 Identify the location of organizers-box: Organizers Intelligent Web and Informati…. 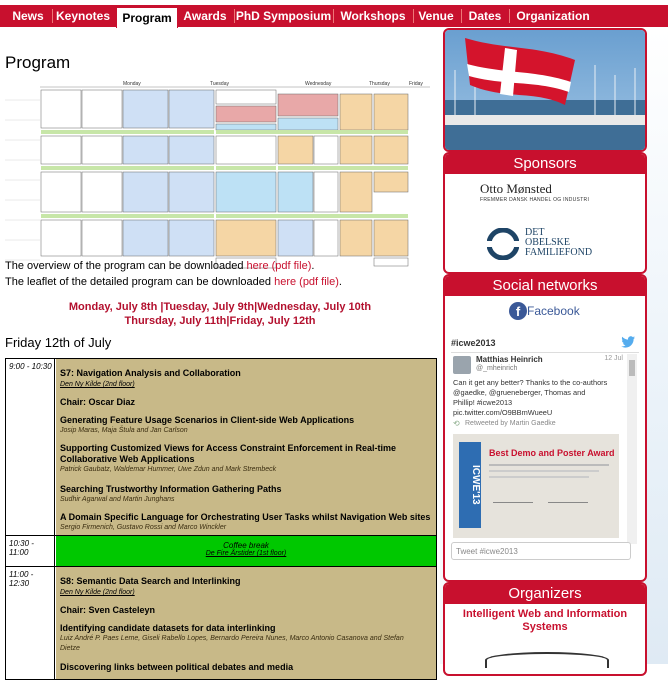
(545, 629).